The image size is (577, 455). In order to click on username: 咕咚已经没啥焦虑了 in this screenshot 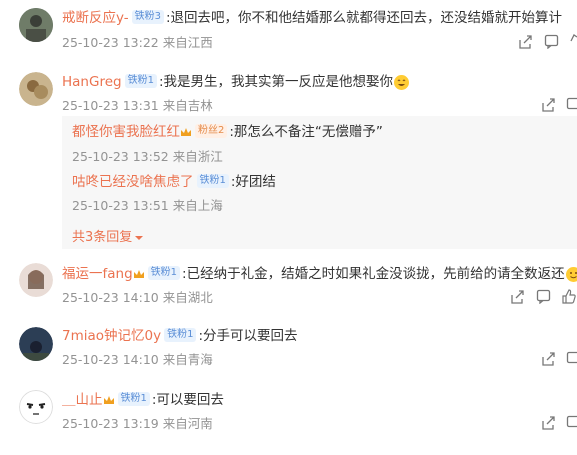, I will do `click(133, 182)`.